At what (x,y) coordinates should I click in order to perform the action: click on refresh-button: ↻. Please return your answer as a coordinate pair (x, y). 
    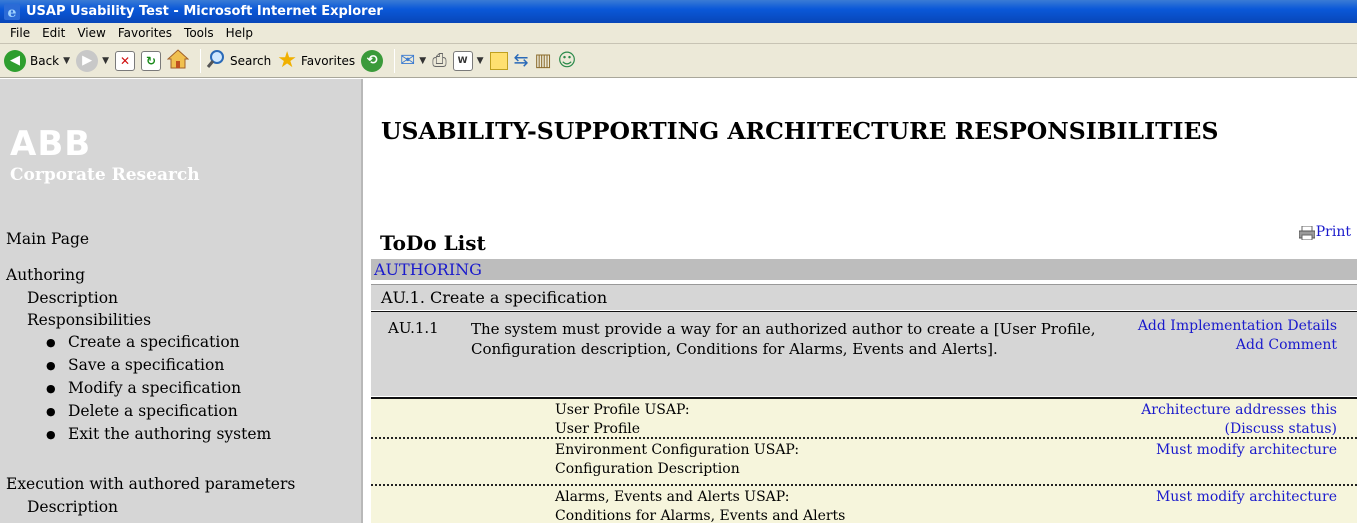
    Looking at the image, I should click on (150, 60).